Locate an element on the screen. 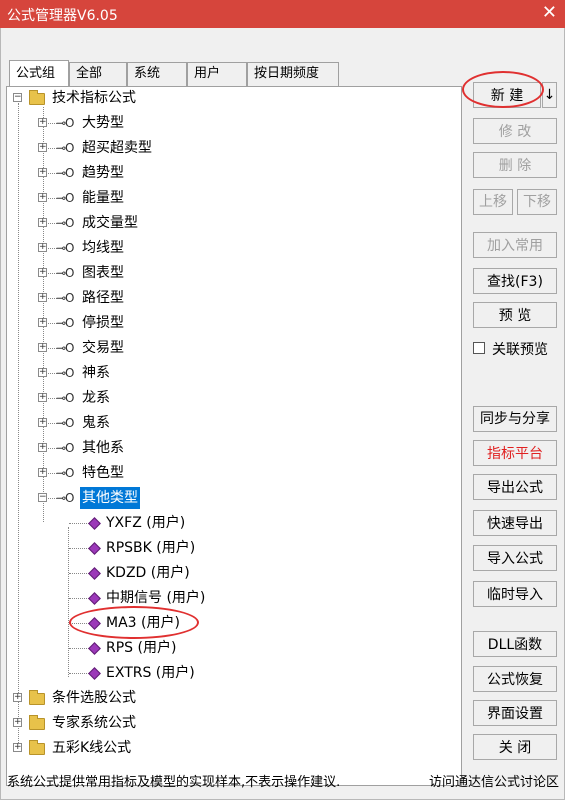  close-button: 关 闭 is located at coordinates (515, 747).